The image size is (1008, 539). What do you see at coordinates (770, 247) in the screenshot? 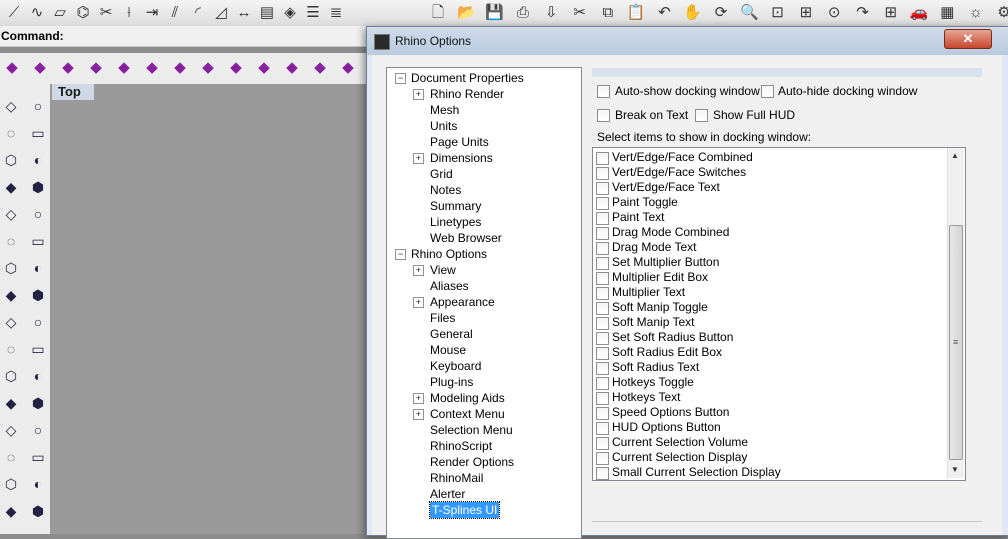
I see `list-item: Drag Mode Text` at bounding box center [770, 247].